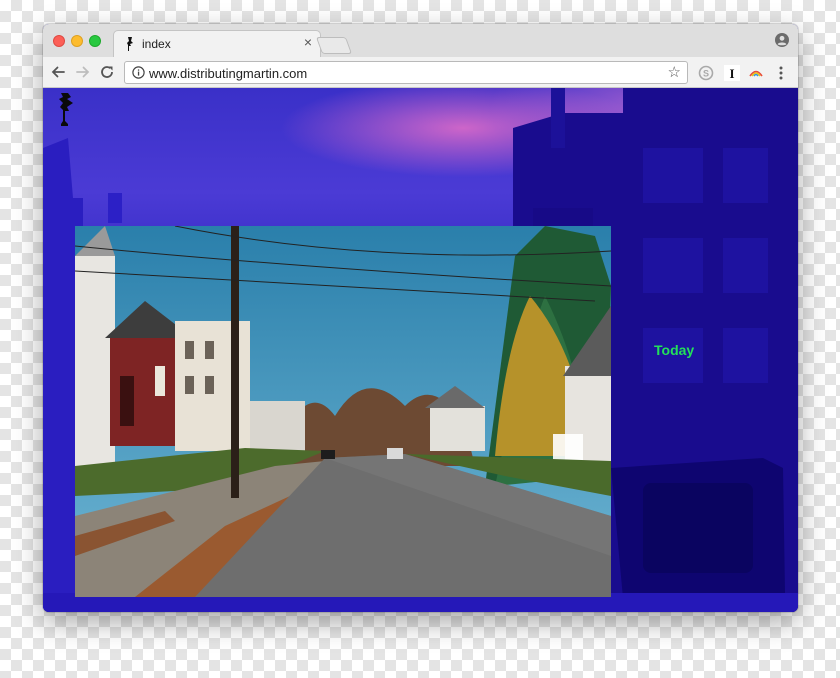 This screenshot has height=678, width=840. What do you see at coordinates (138, 72) in the screenshot?
I see `info-icon` at bounding box center [138, 72].